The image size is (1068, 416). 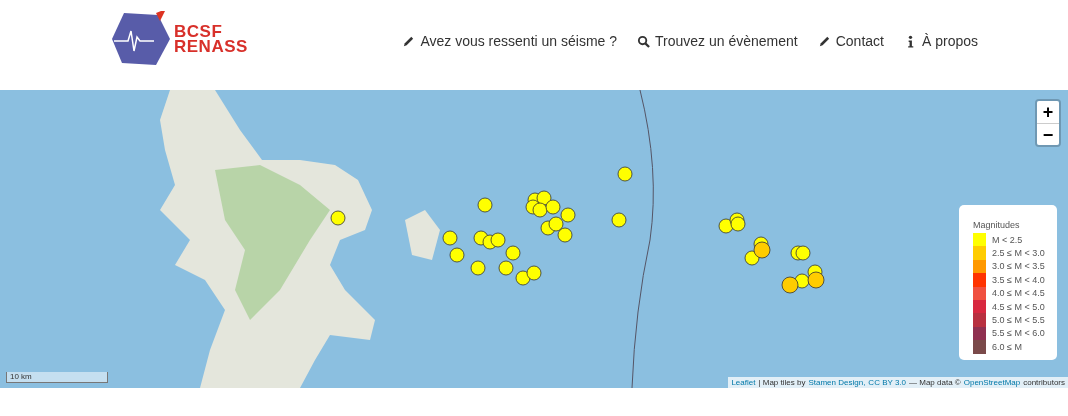 I want to click on legend-label: 4.0 ≤ M < 4.5, so click(x=1018, y=293).